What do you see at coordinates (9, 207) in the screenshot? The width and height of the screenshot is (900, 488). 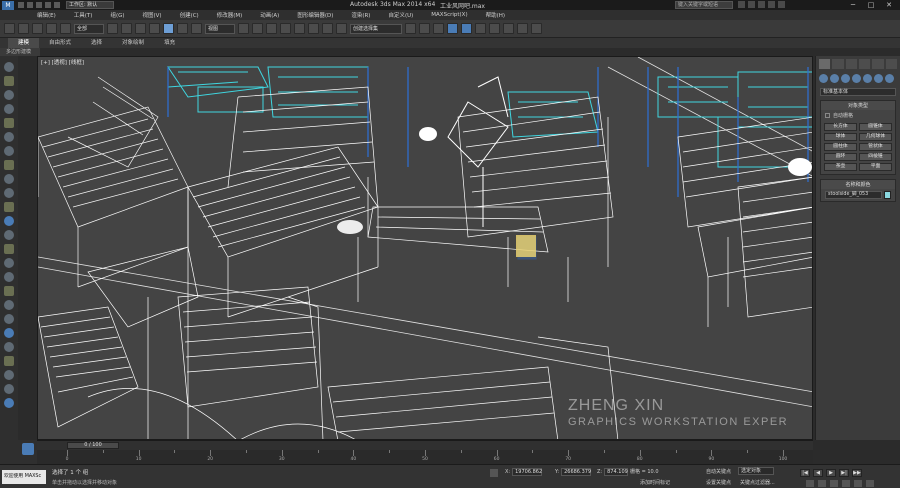 I see `text-tool-icon` at bounding box center [9, 207].